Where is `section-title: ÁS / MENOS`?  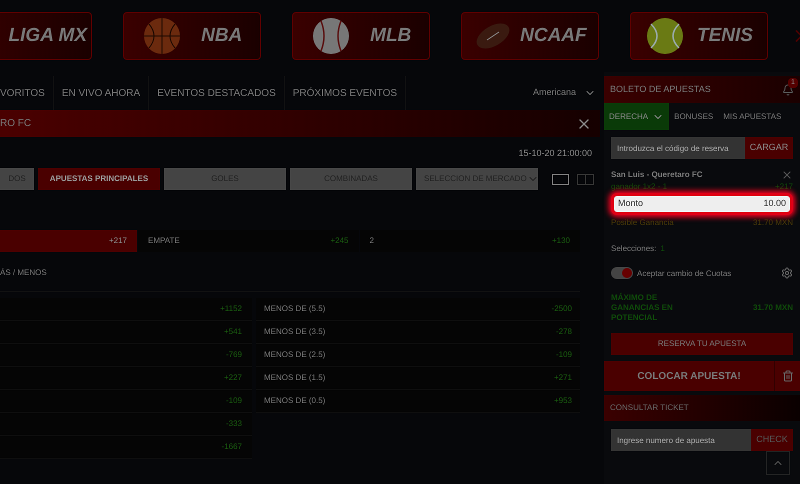 section-title: ÁS / MENOS is located at coordinates (23, 272).